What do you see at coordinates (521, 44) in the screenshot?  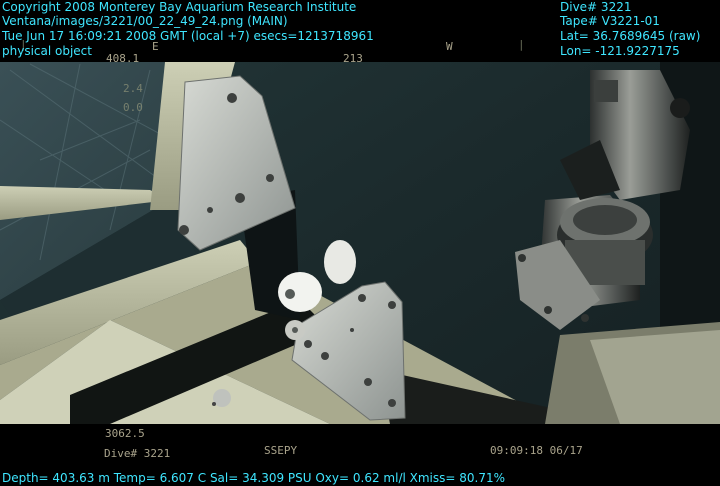 I see `compass-tick-right: |` at bounding box center [521, 44].